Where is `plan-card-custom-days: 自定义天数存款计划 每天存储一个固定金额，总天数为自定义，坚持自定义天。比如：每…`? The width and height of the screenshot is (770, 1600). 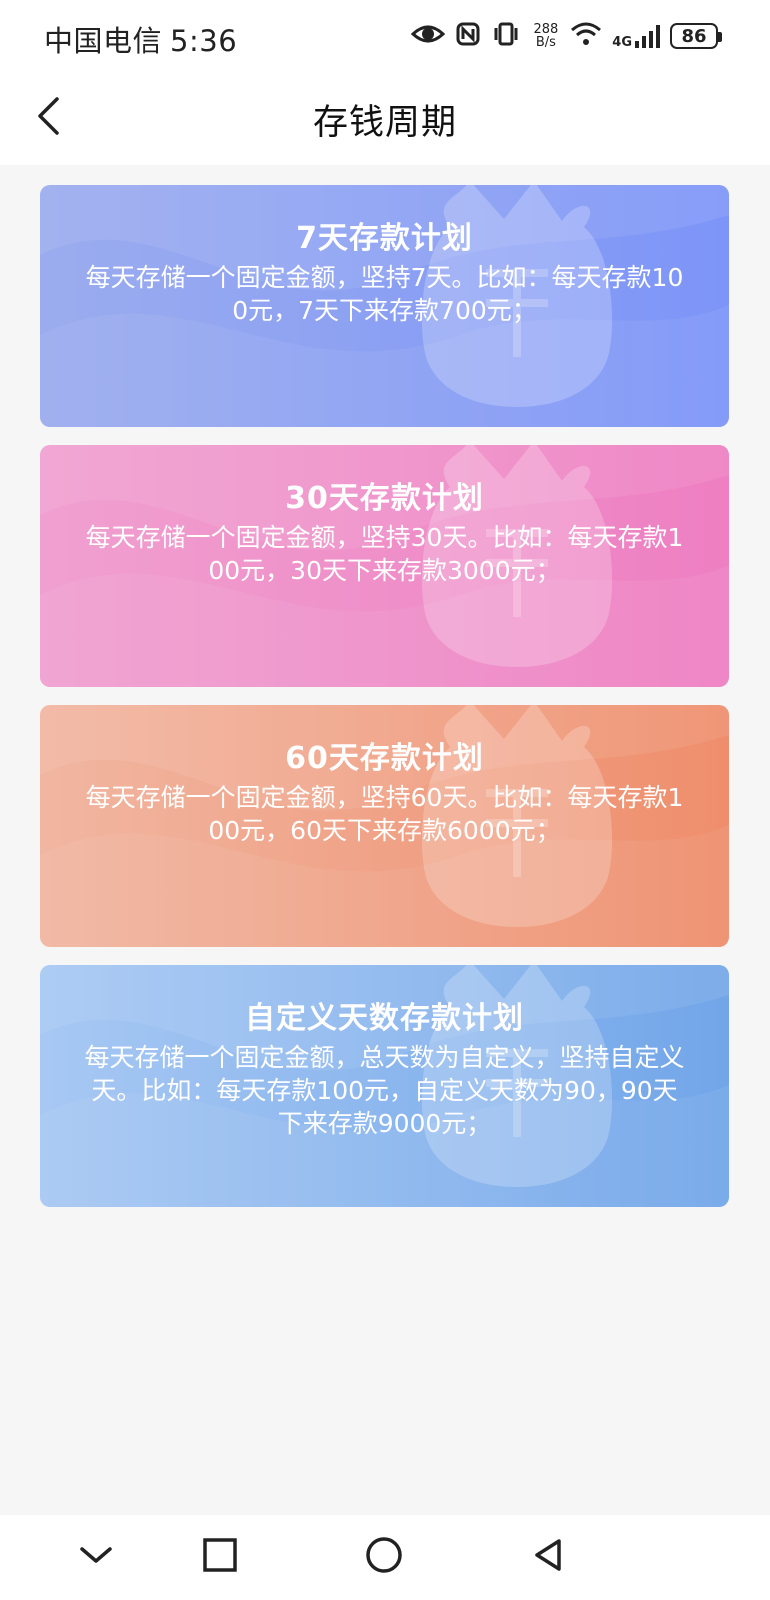
plan-card-custom-days: 自定义天数存款计划 每天存储一个固定金额，总天数为自定义，坚持自定义天。比如：每… is located at coordinates (384, 1086).